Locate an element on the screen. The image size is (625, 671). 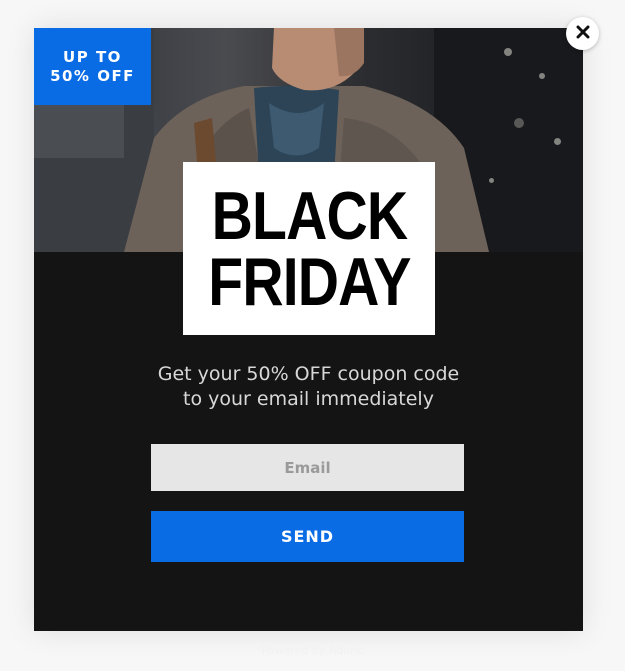
close-icon is located at coordinates (583, 33).